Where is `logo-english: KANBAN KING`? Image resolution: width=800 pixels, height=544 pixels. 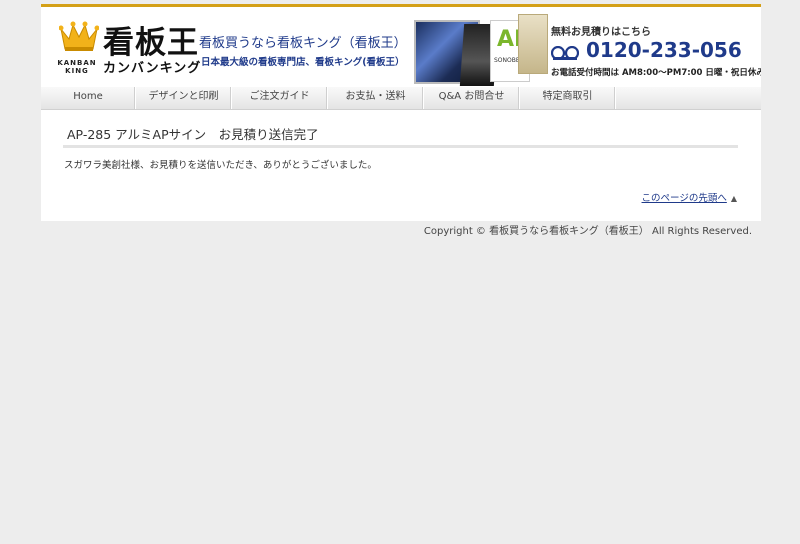 logo-english: KANBAN KING is located at coordinates (77, 67).